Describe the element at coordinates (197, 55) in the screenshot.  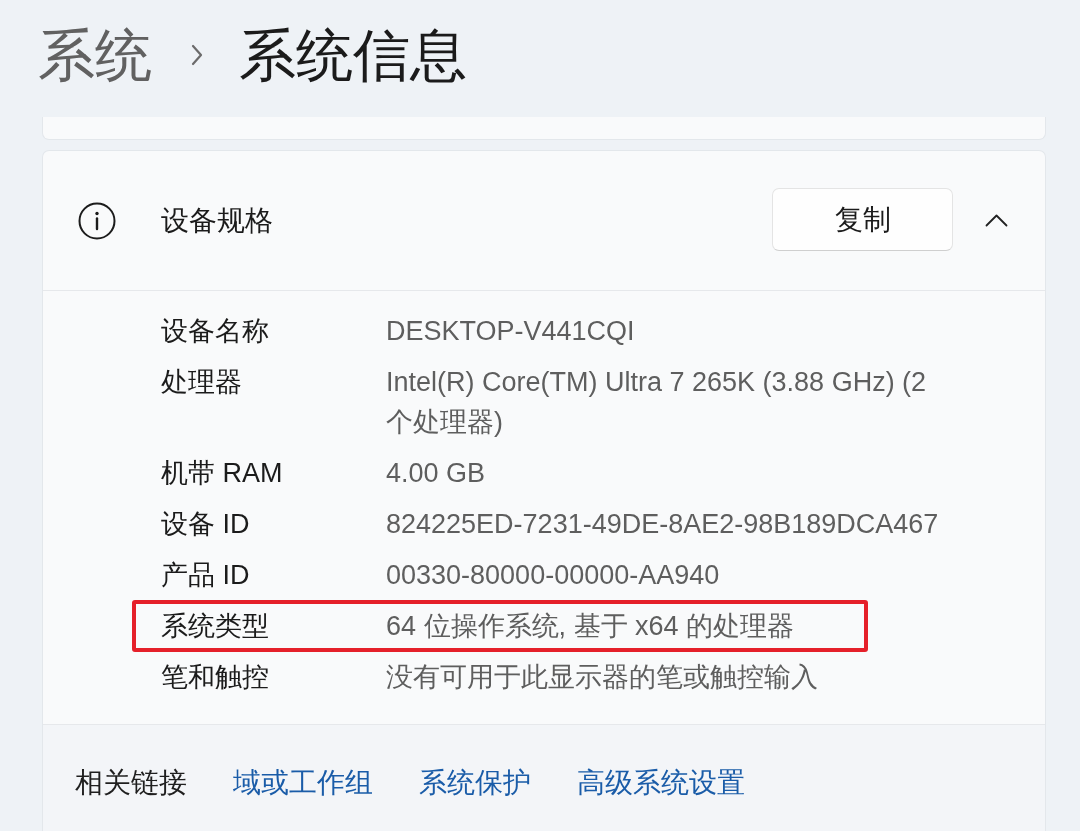
I see `chevron-right-icon` at that location.